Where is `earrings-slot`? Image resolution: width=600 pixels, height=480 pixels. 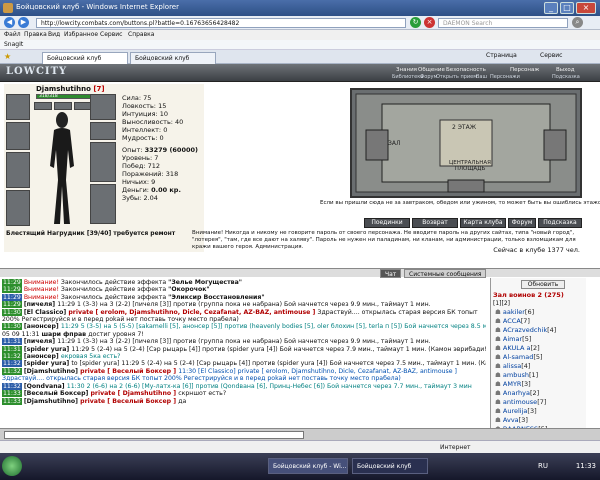 earrings-slot is located at coordinates (103, 107).